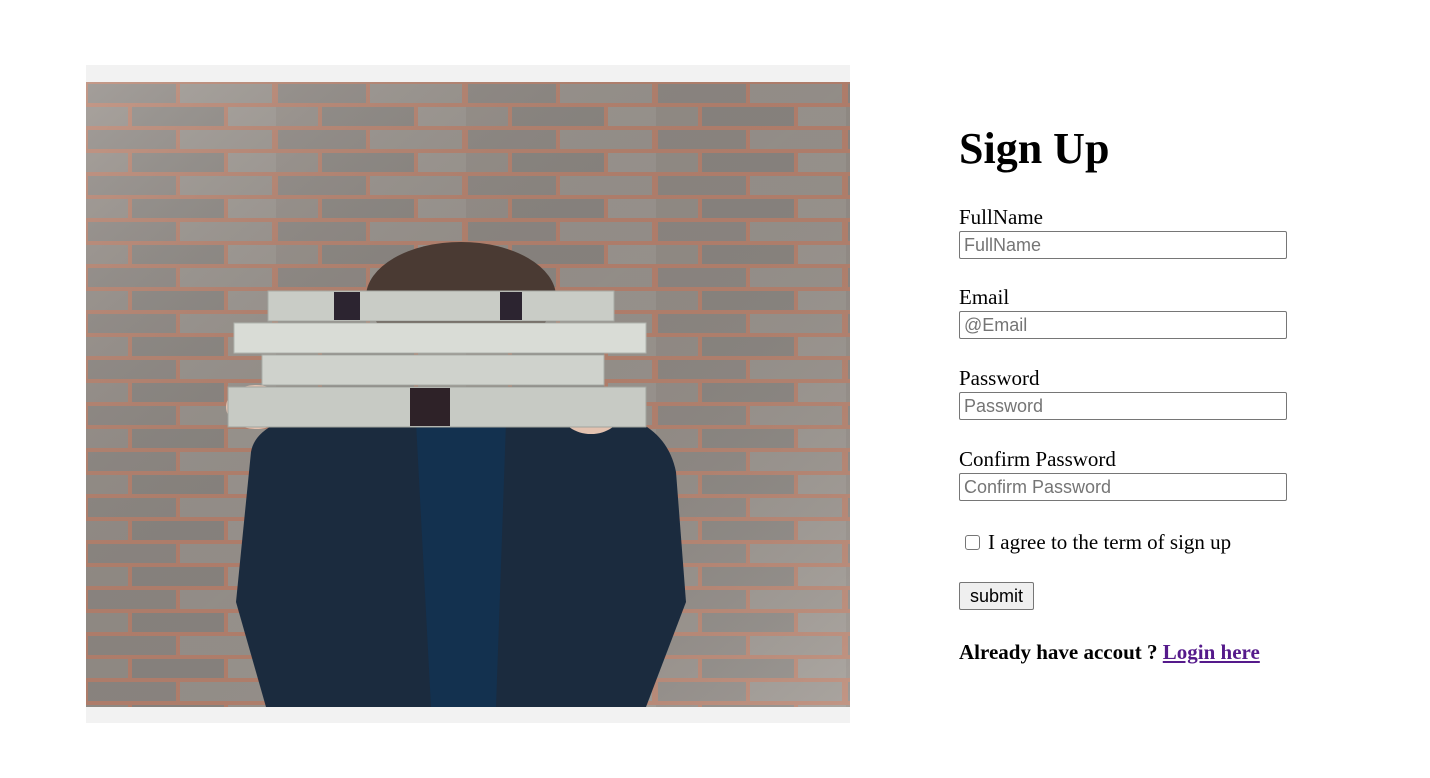 This screenshot has width=1430, height=778. I want to click on confirm-password-label: Confirm Password, so click(1037, 459).